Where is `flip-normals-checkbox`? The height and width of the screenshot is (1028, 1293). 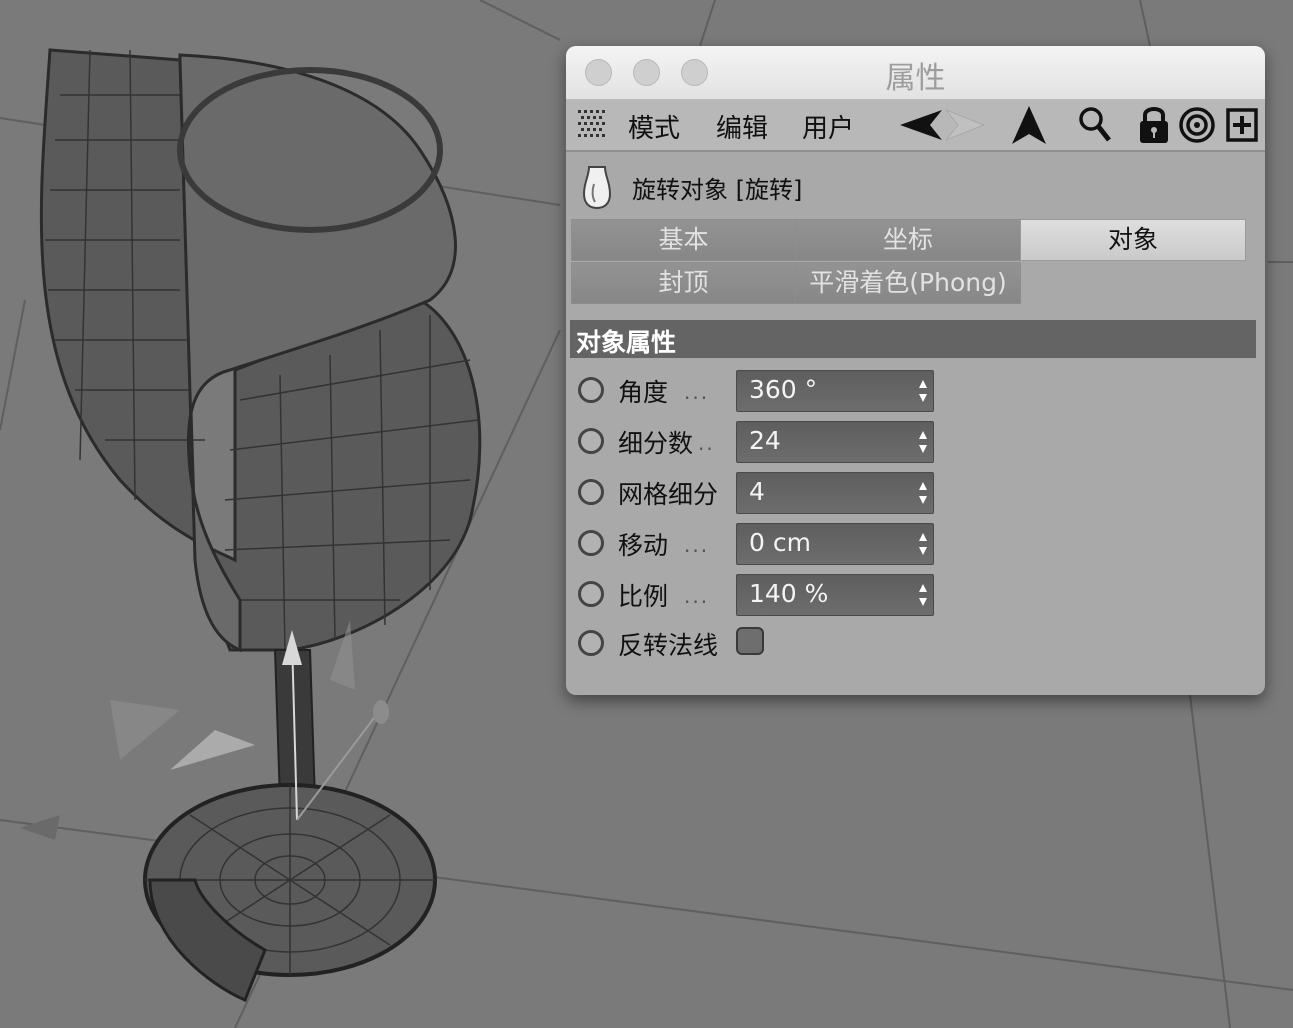 flip-normals-checkbox is located at coordinates (750, 641).